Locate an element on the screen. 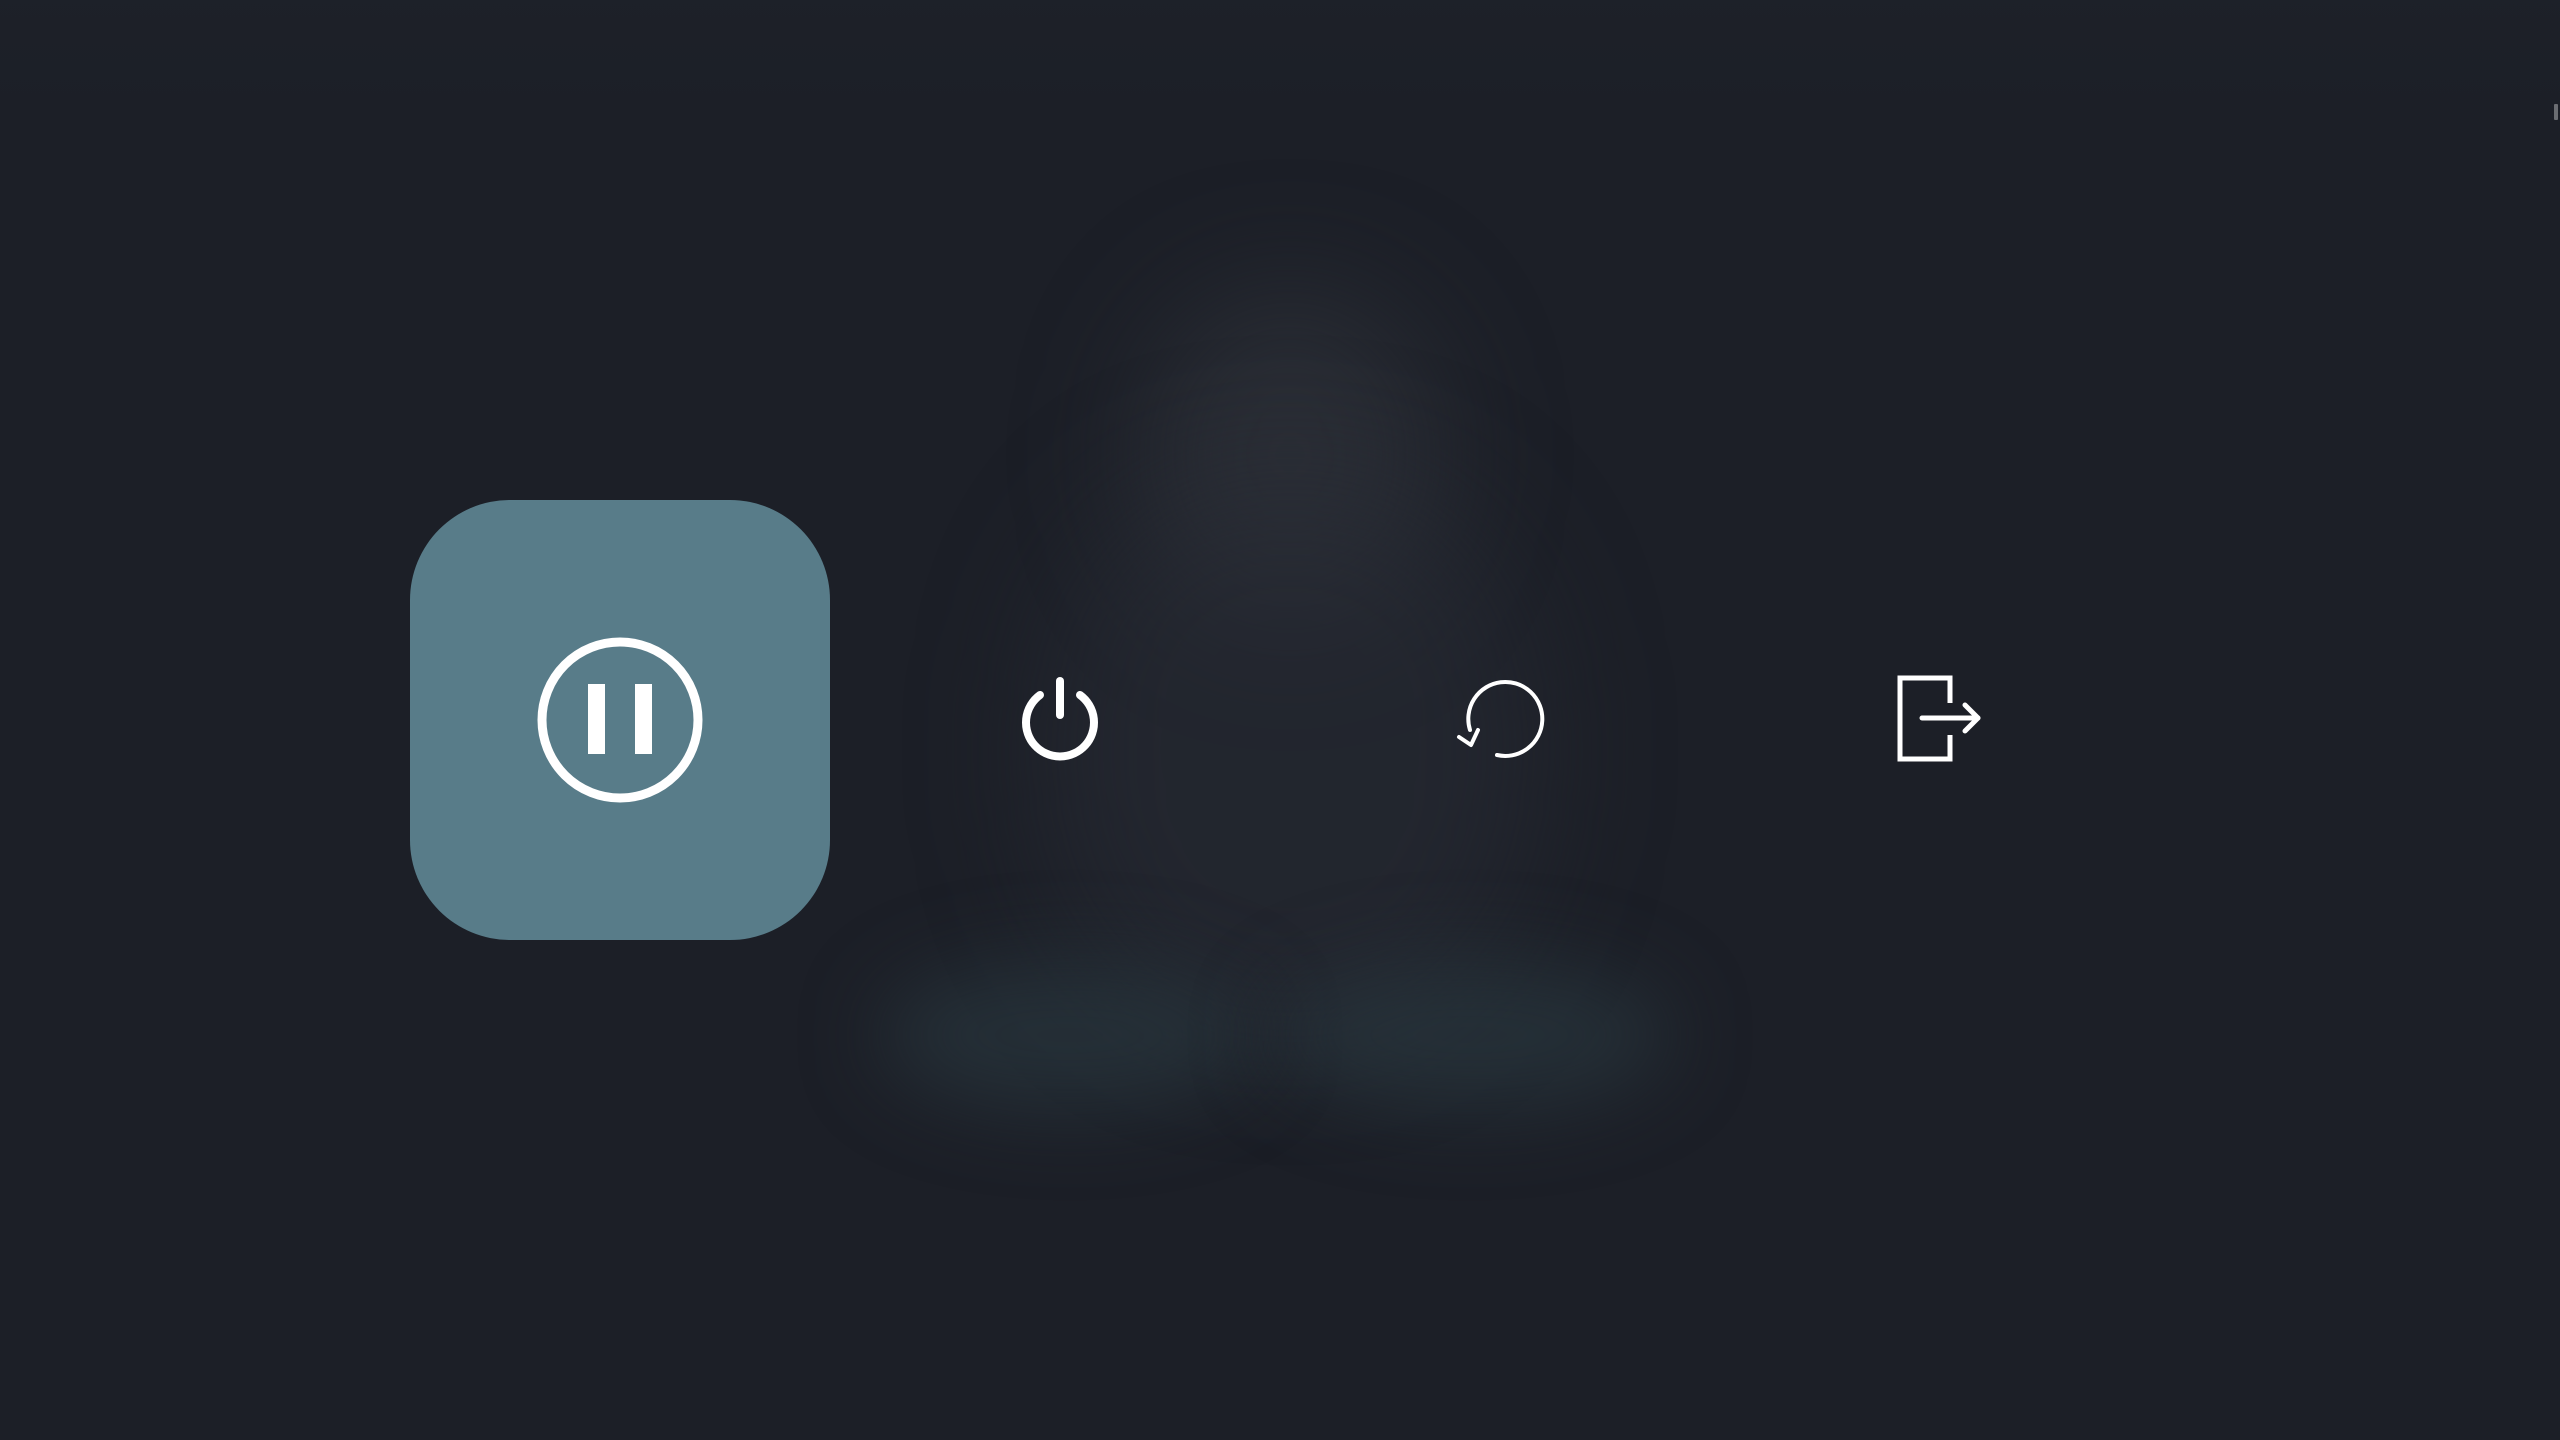  restart-button is located at coordinates (1500, 720).